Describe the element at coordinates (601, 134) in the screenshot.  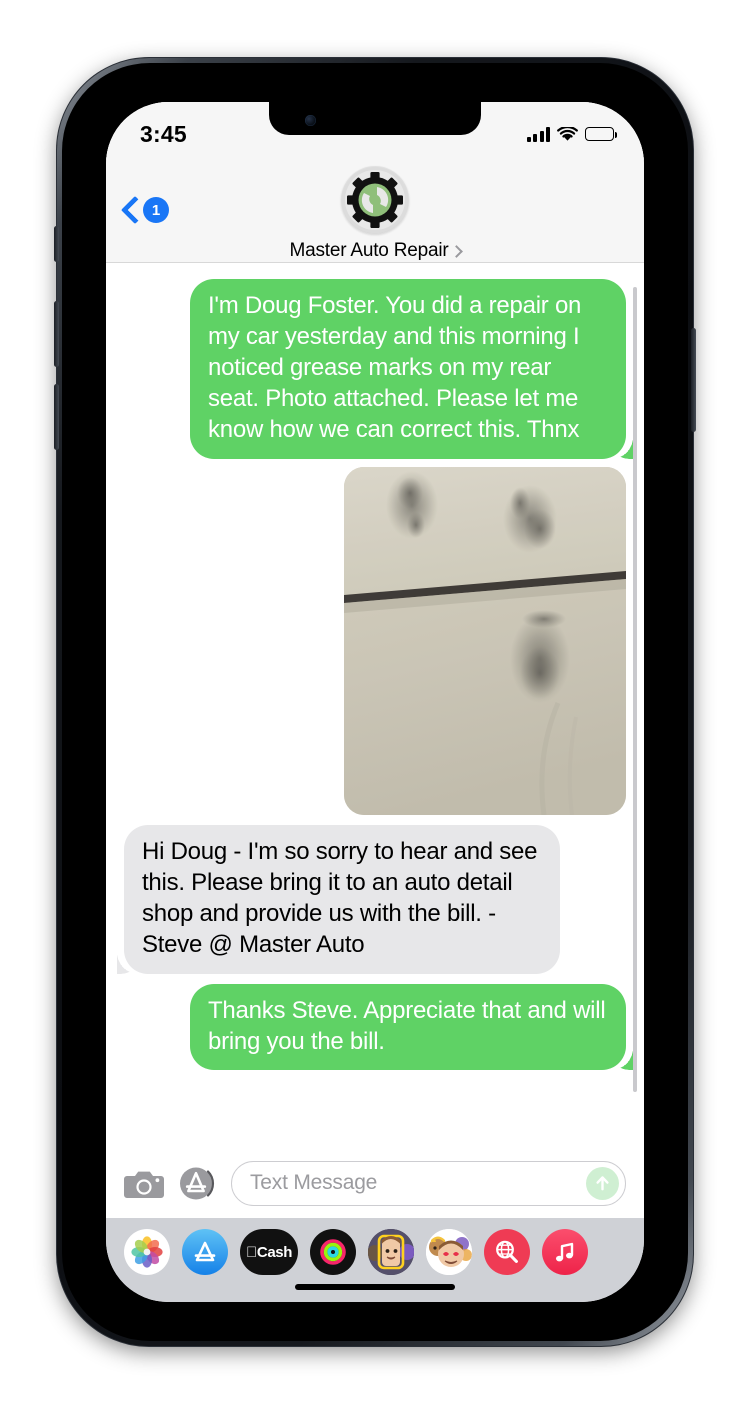
I see `battery-icon` at that location.